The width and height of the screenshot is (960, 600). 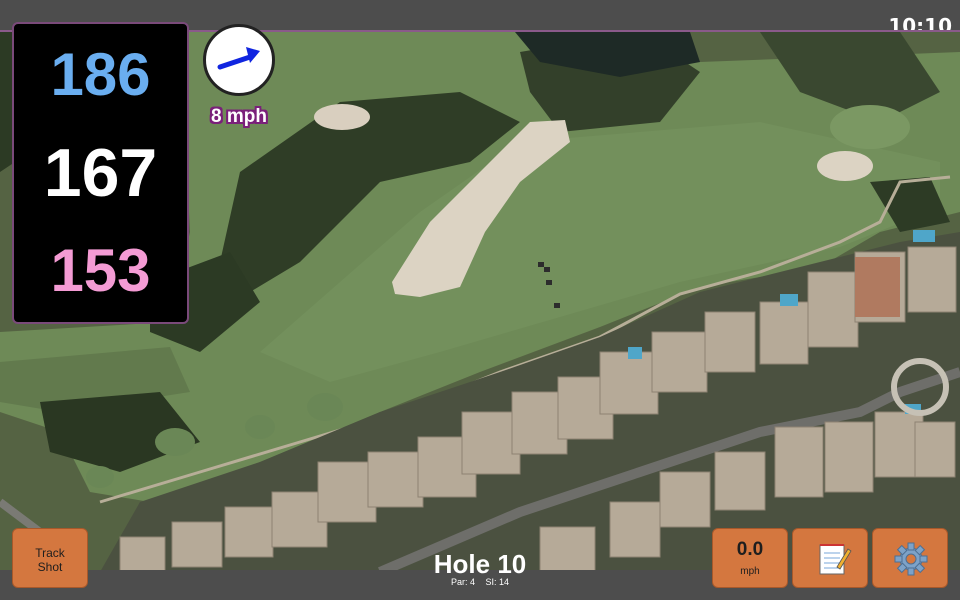 I want to click on hole-par: Par: 4, so click(x=462, y=582).